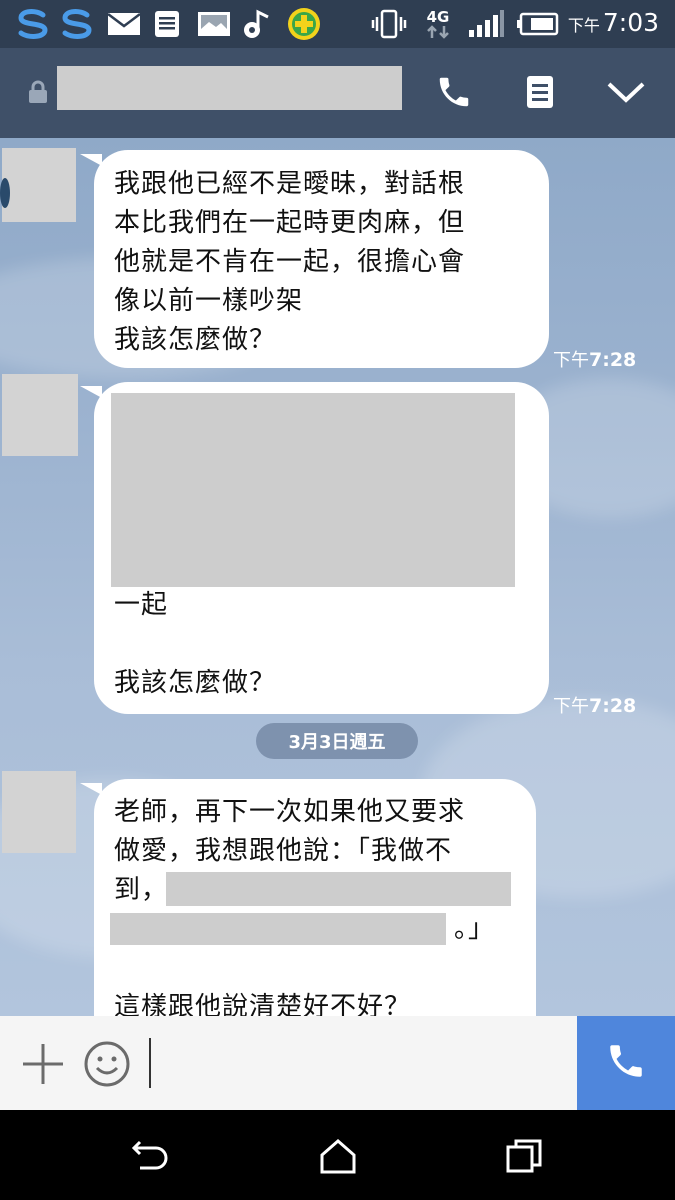 The image size is (675, 1200). What do you see at coordinates (538, 24) in the screenshot?
I see `battery-icon` at bounding box center [538, 24].